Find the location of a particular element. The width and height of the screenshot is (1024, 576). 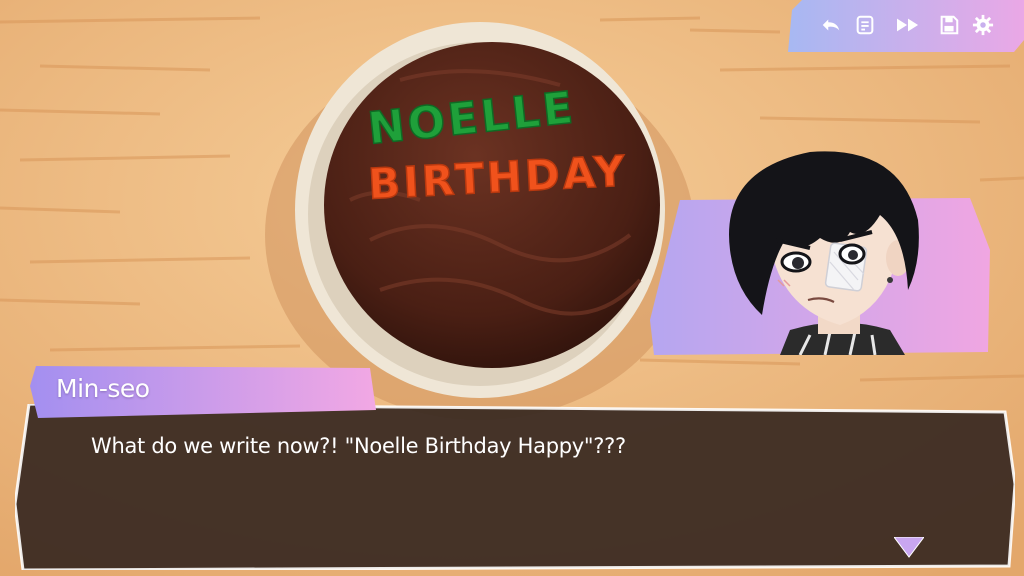

history-log-icon is located at coordinates (865, 25).